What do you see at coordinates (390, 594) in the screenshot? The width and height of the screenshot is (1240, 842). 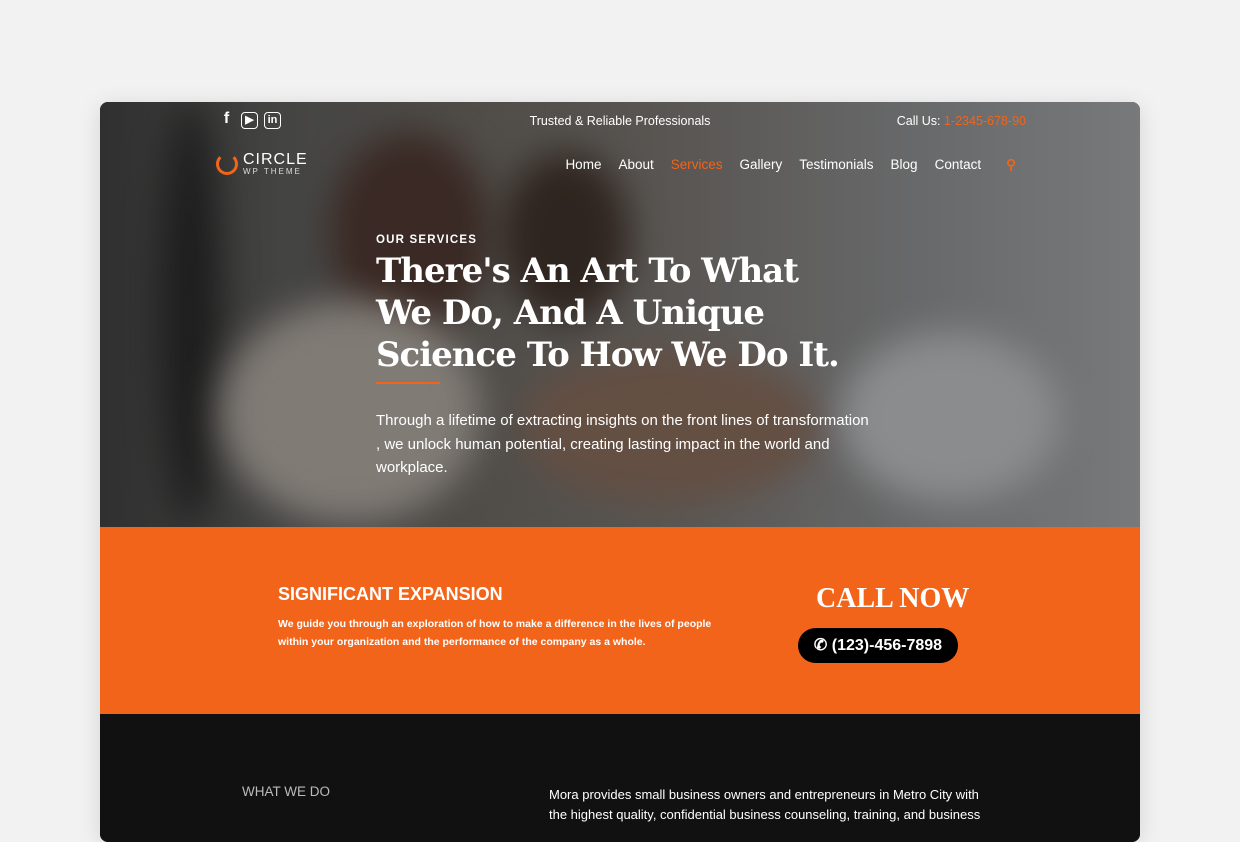 I see `band-title: SIGNIFICANT EXPANSION` at bounding box center [390, 594].